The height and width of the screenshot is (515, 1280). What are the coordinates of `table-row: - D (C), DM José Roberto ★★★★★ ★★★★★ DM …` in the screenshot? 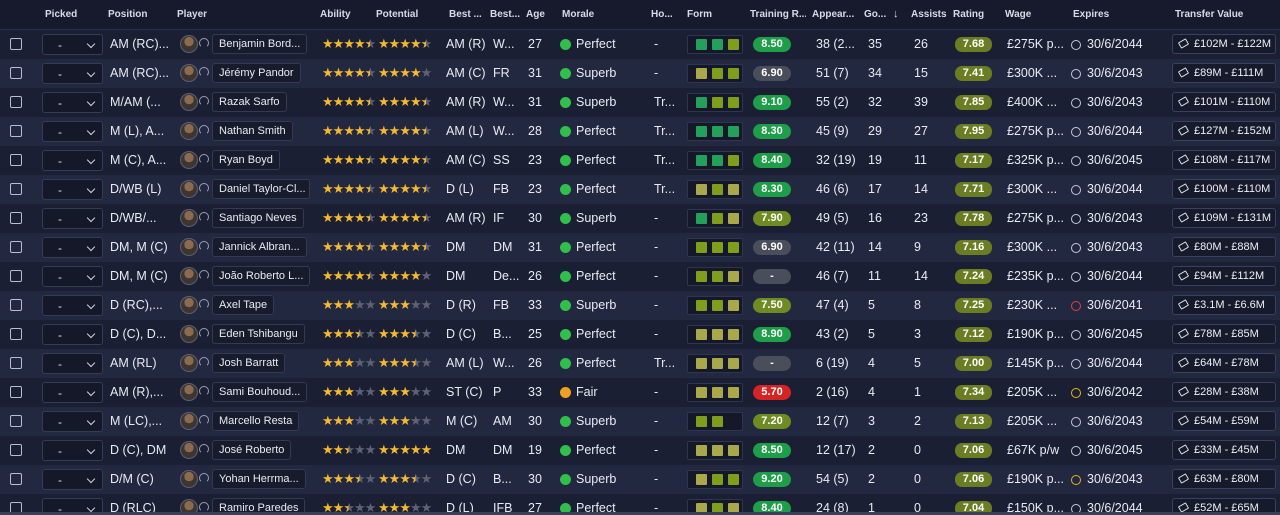 It's located at (640, 450).